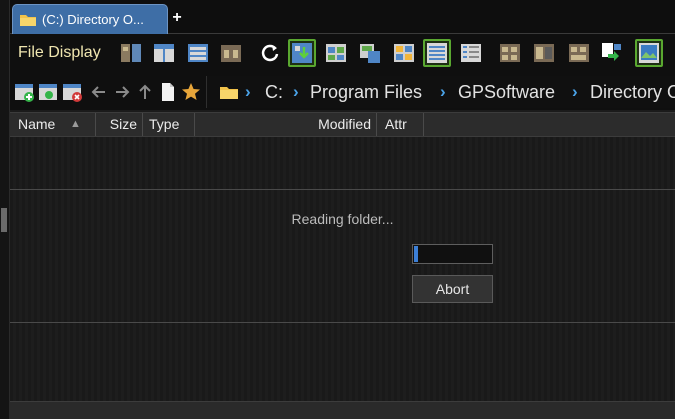 The height and width of the screenshot is (419, 675). I want to click on refresh-button, so click(270, 53).